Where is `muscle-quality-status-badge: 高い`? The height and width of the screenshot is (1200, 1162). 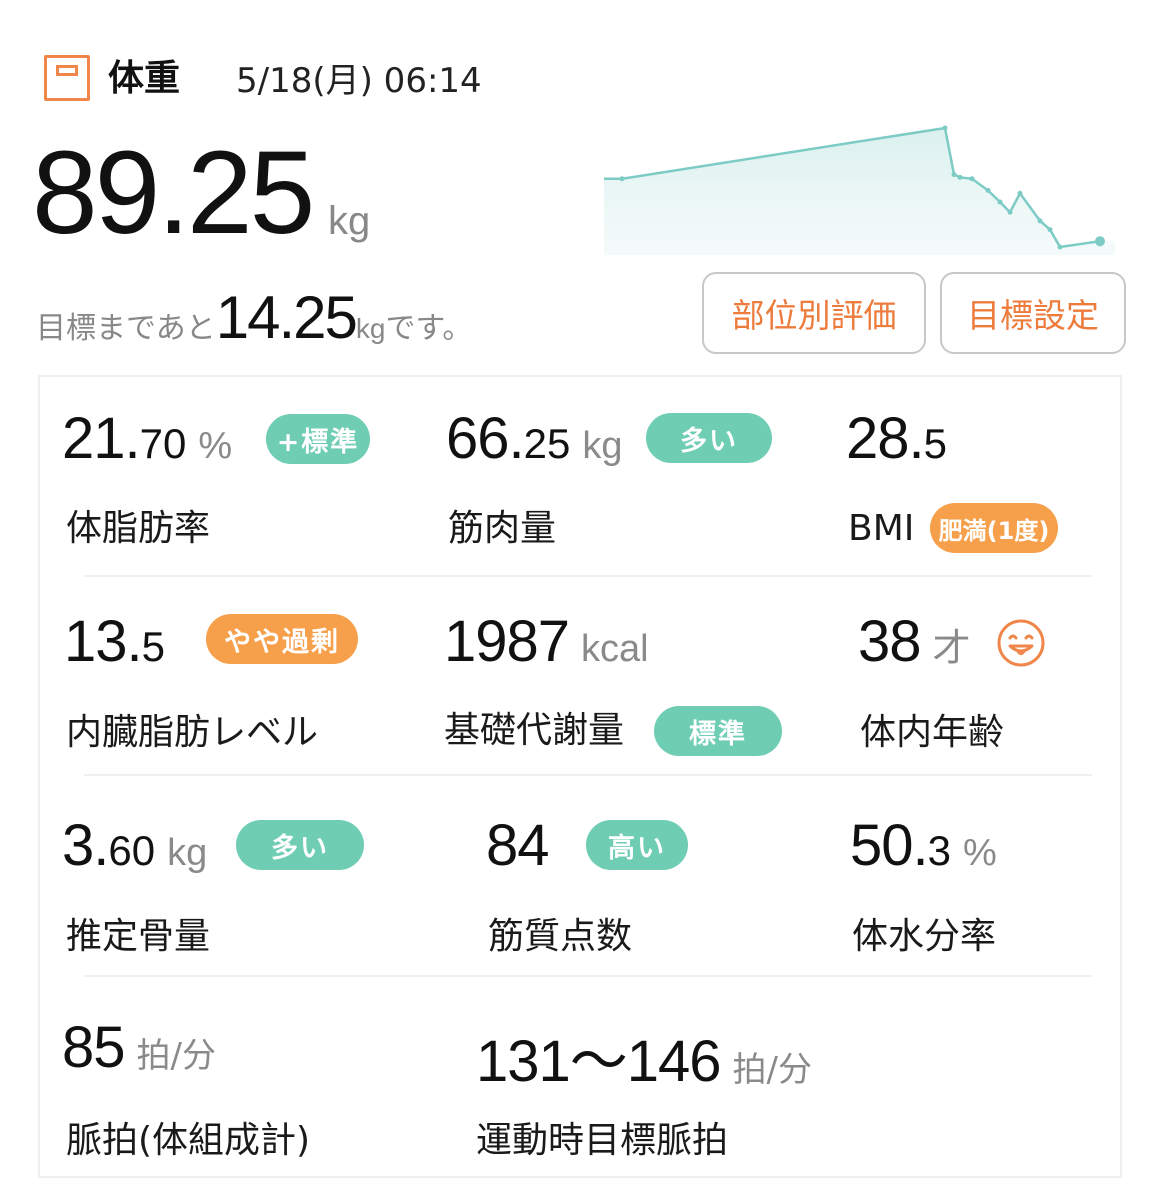 muscle-quality-status-badge: 高い is located at coordinates (637, 845).